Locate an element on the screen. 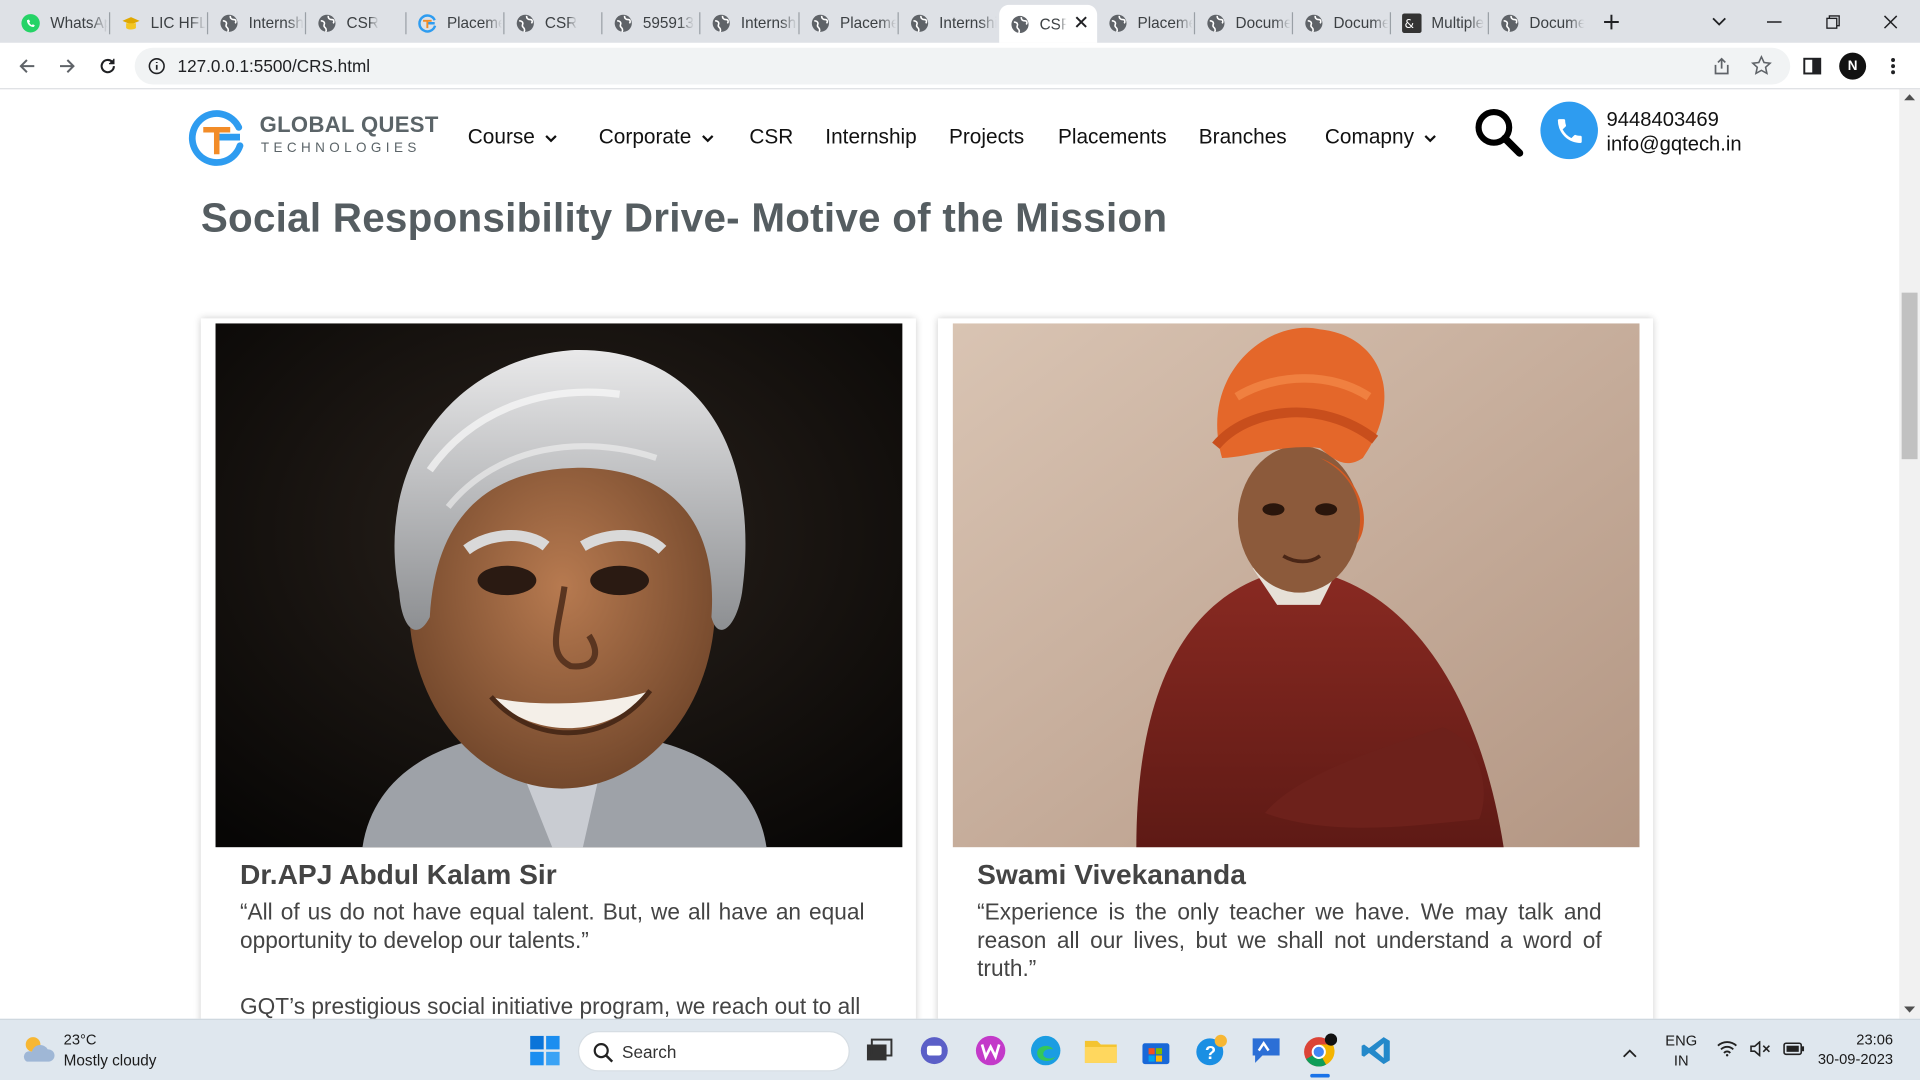  scrollbar-thumb is located at coordinates (1909, 376).